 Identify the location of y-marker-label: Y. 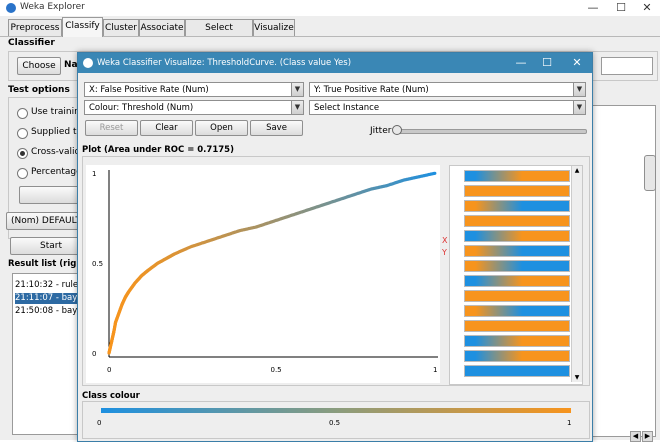
(444, 252).